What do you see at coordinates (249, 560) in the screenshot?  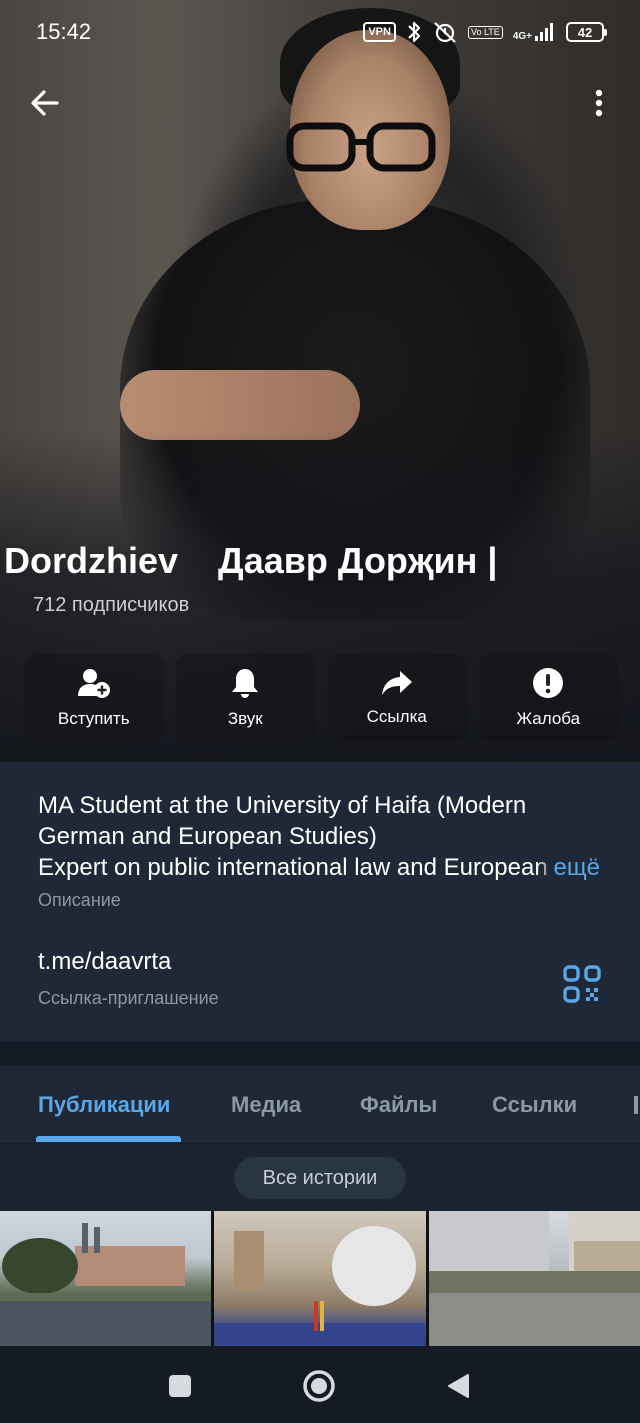 I see `channel-name-text: r Dordzhiev Даавр Дорҗин |` at bounding box center [249, 560].